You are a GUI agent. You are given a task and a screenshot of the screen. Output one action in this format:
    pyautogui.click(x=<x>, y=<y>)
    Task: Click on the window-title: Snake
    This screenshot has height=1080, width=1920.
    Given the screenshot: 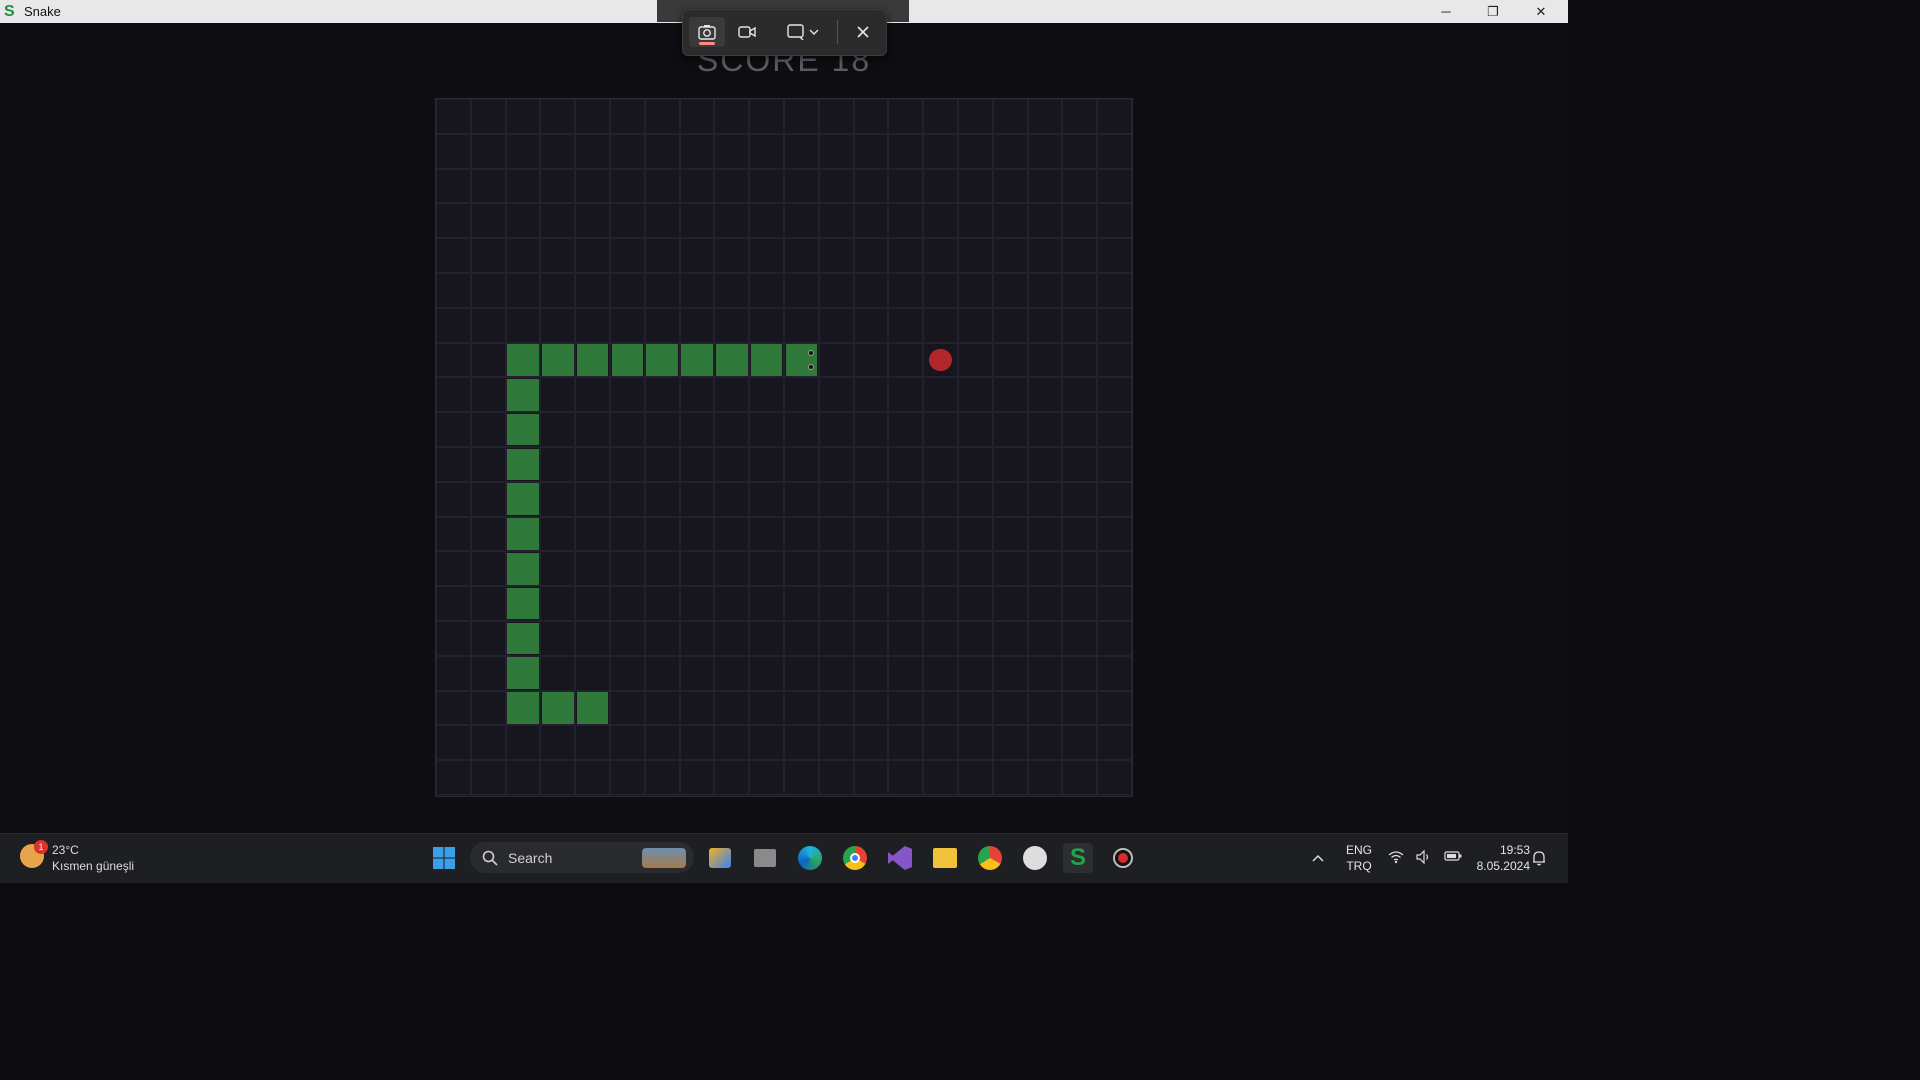 What is the action you would take?
    pyautogui.click(x=42, y=11)
    